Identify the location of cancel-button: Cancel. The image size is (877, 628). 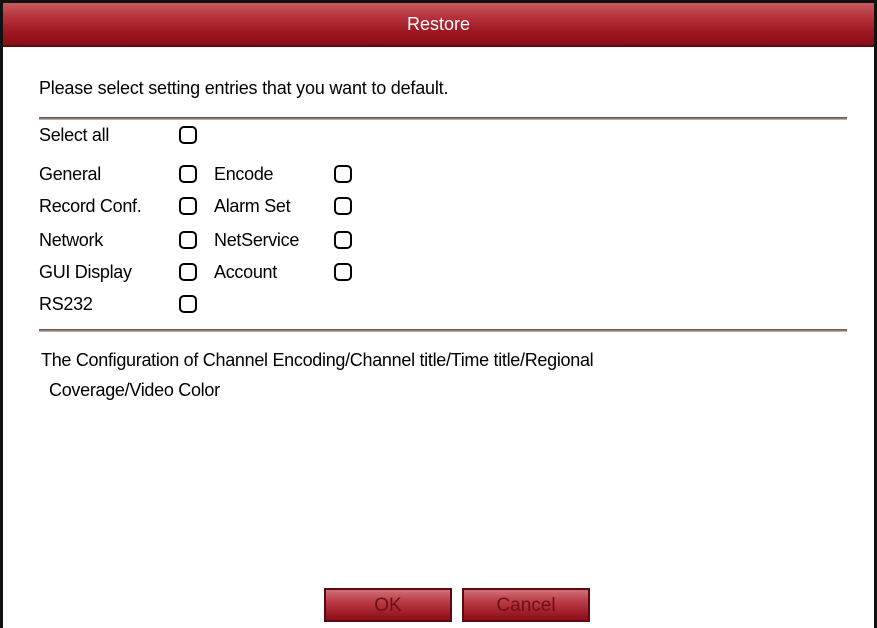
(526, 605).